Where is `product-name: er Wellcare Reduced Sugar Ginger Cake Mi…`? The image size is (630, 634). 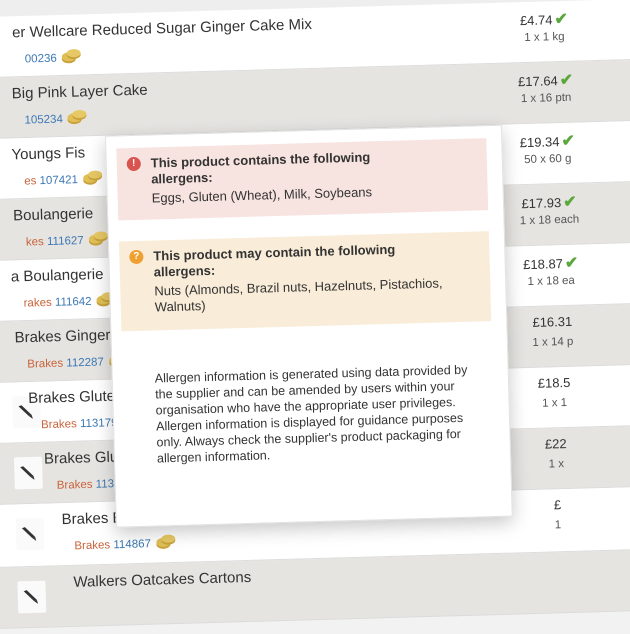 product-name: er Wellcare Reduced Sugar Ginger Cake Mi… is located at coordinates (162, 28).